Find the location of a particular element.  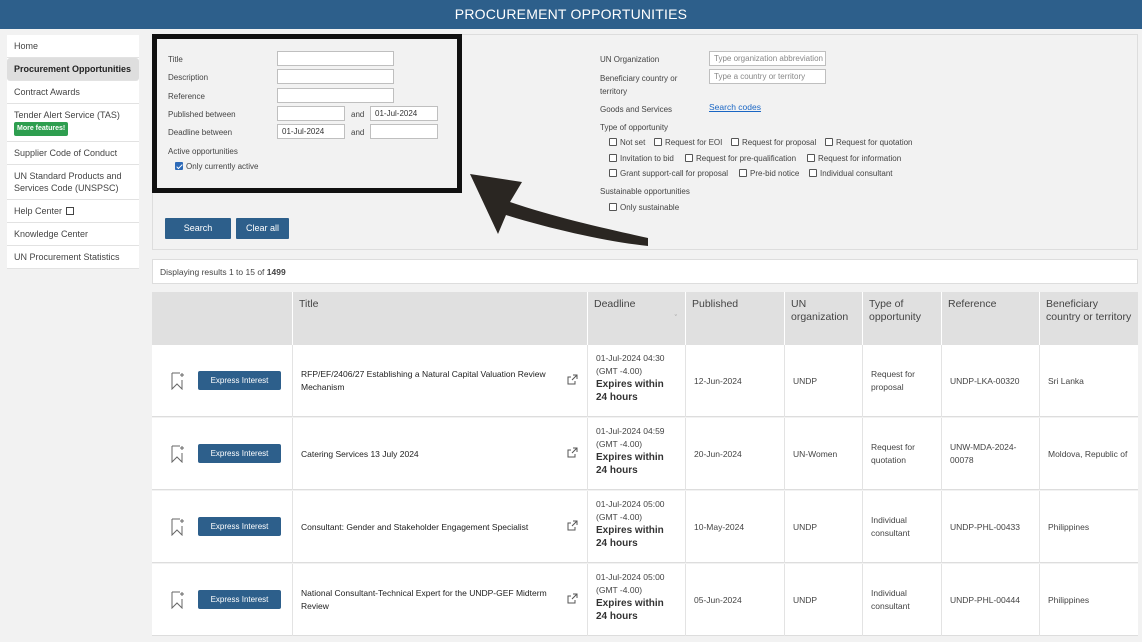

type-checkbox-information: Request for information is located at coordinates (854, 158).